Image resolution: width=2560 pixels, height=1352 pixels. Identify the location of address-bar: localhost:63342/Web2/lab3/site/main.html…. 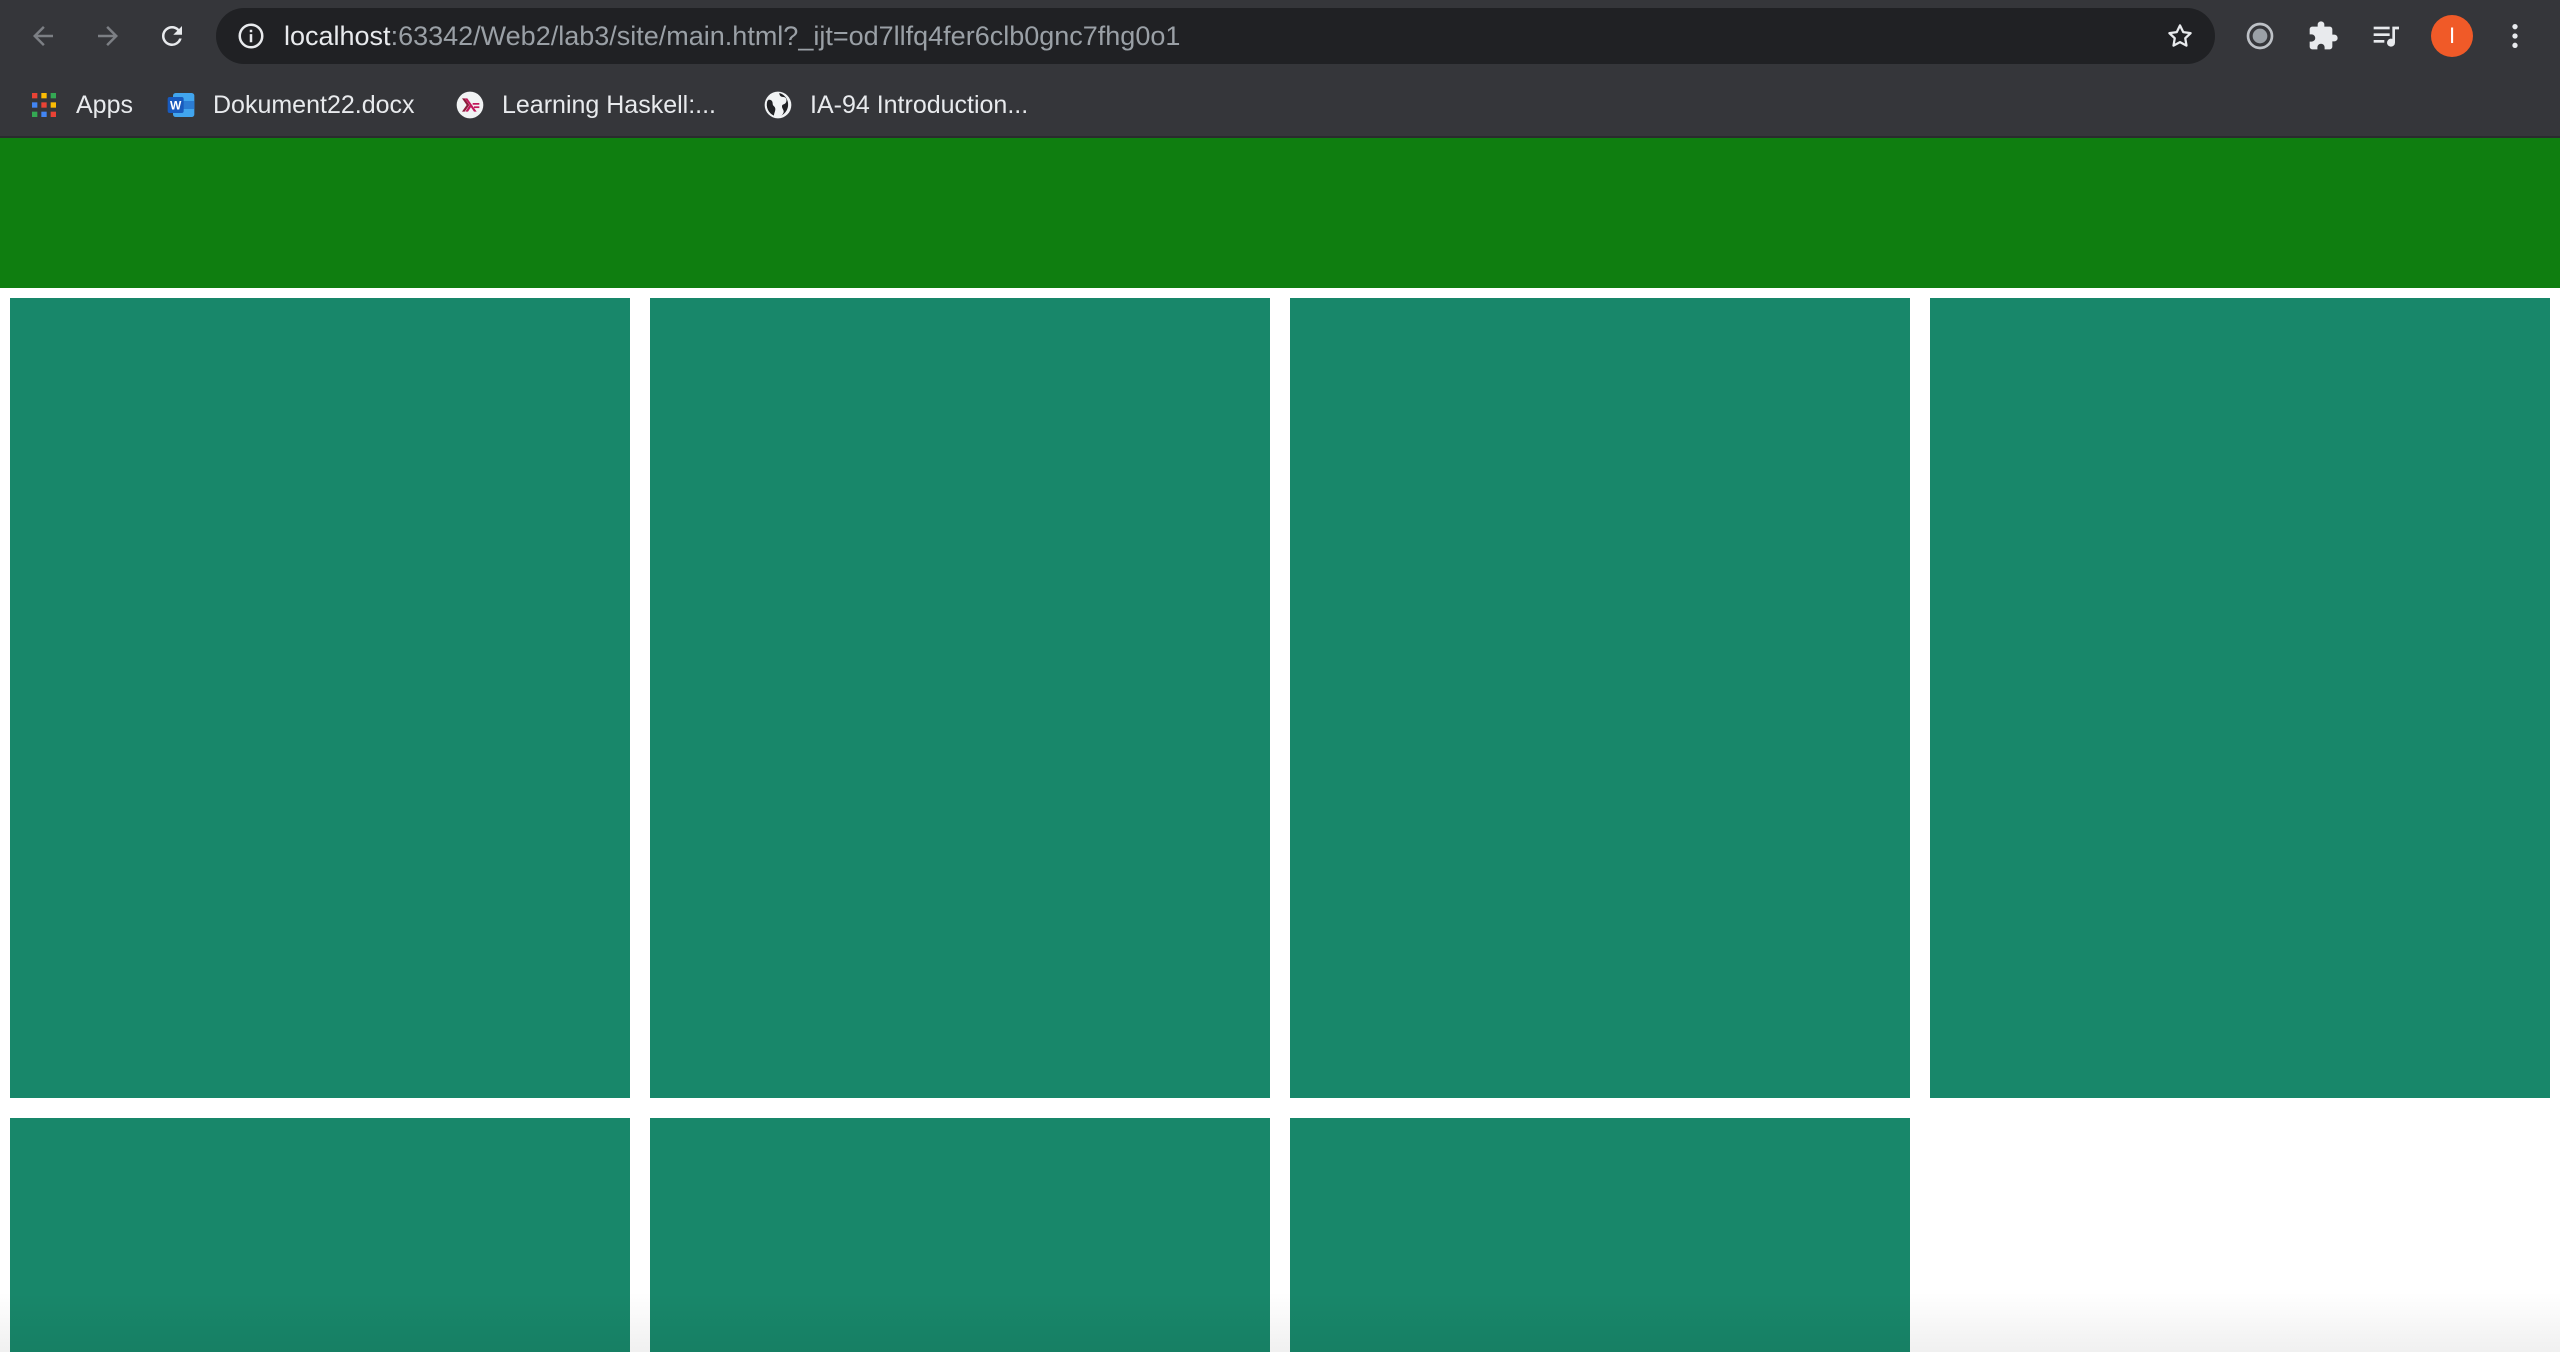
(1215, 36).